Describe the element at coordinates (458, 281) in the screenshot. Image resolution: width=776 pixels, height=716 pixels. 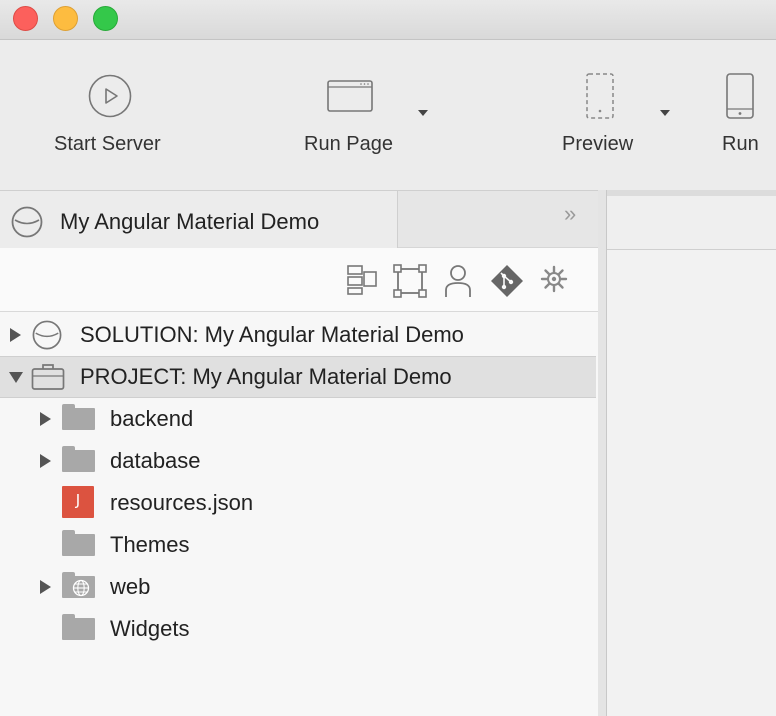
I see `user-icon` at that location.